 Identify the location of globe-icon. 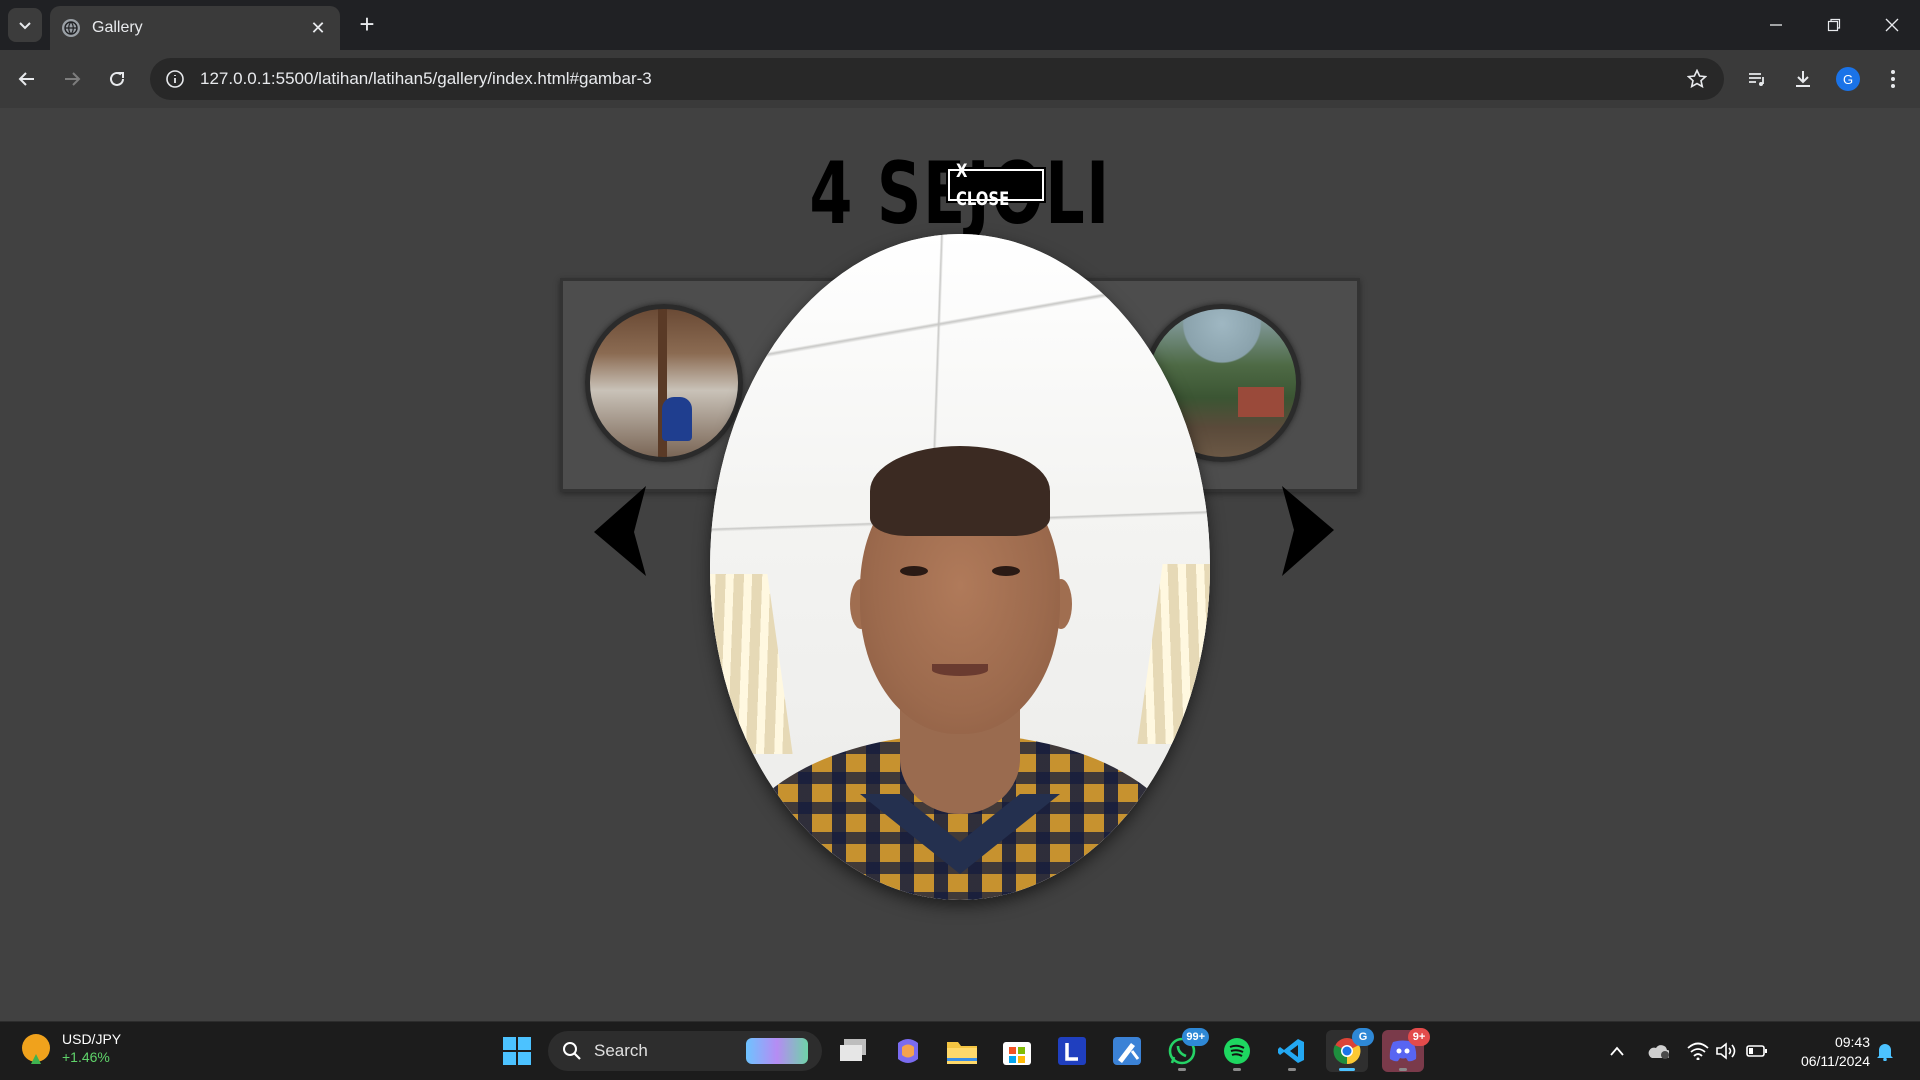
(71, 28).